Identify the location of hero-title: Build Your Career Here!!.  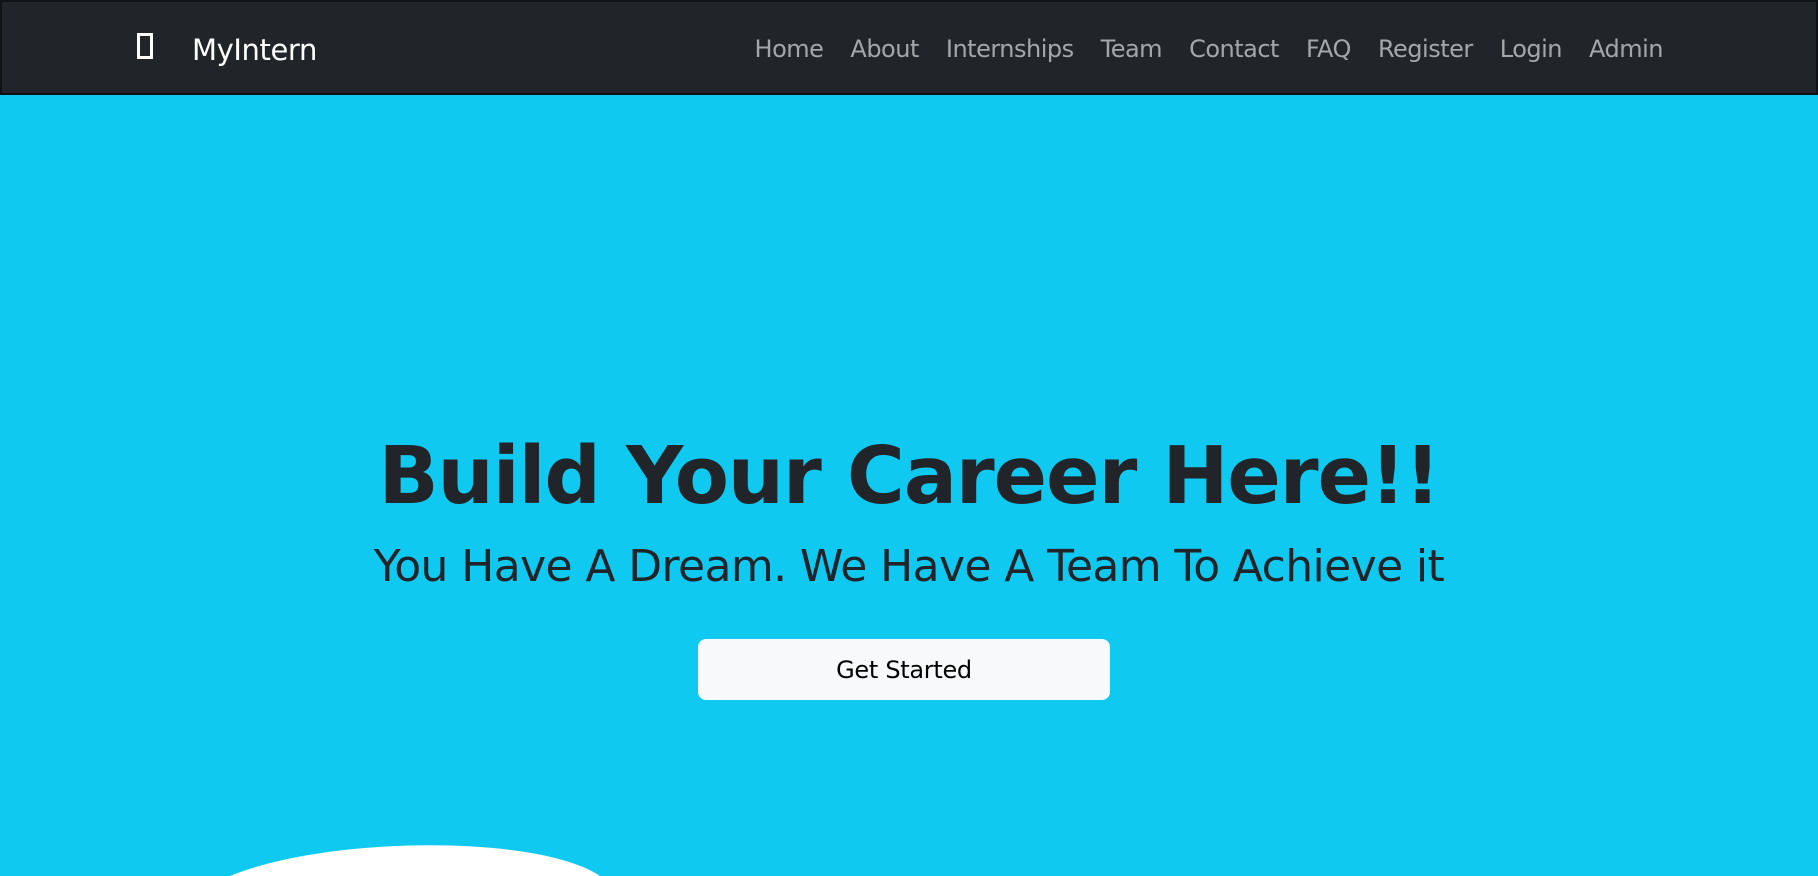
(909, 476).